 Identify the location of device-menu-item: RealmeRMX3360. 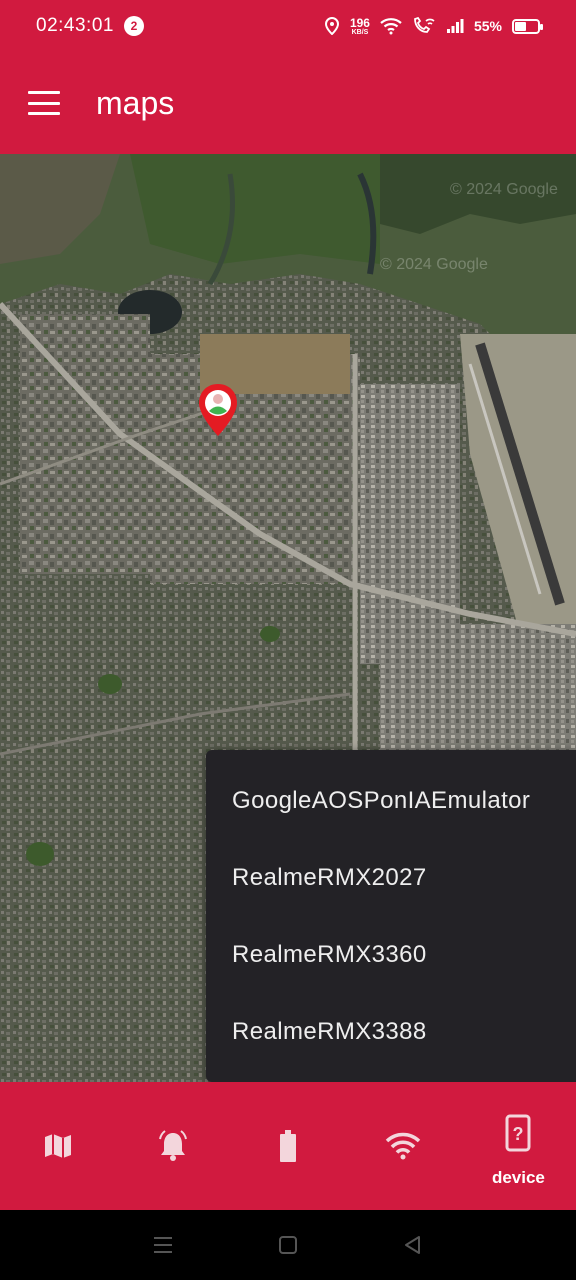
(391, 954).